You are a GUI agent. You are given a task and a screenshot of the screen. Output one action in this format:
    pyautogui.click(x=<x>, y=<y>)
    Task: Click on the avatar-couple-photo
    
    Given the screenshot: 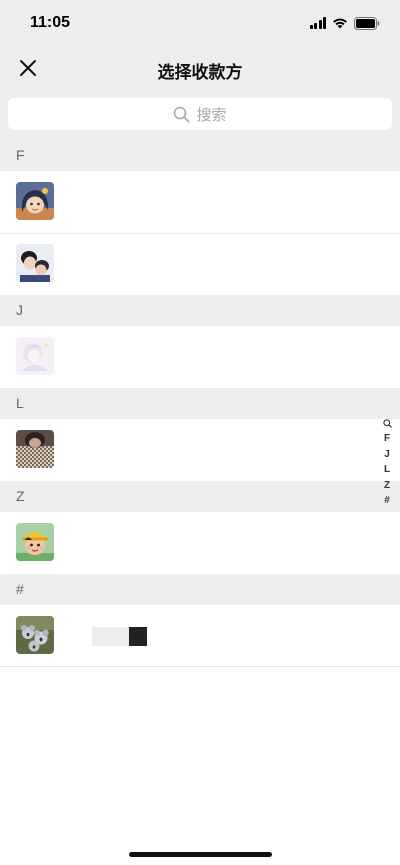 What is the action you would take?
    pyautogui.click(x=35, y=263)
    